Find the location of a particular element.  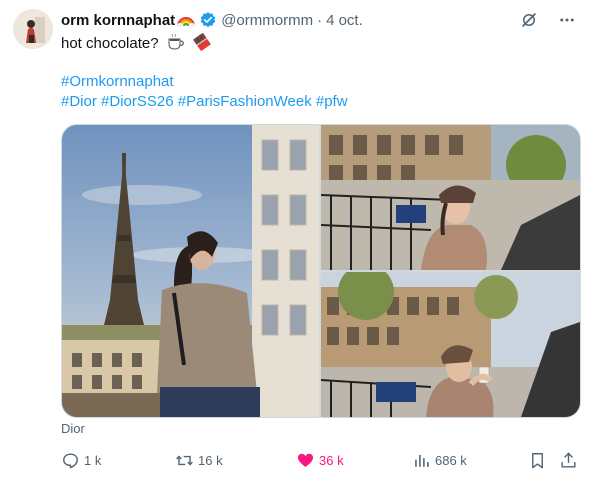

hashtag: #pfw is located at coordinates (332, 101).